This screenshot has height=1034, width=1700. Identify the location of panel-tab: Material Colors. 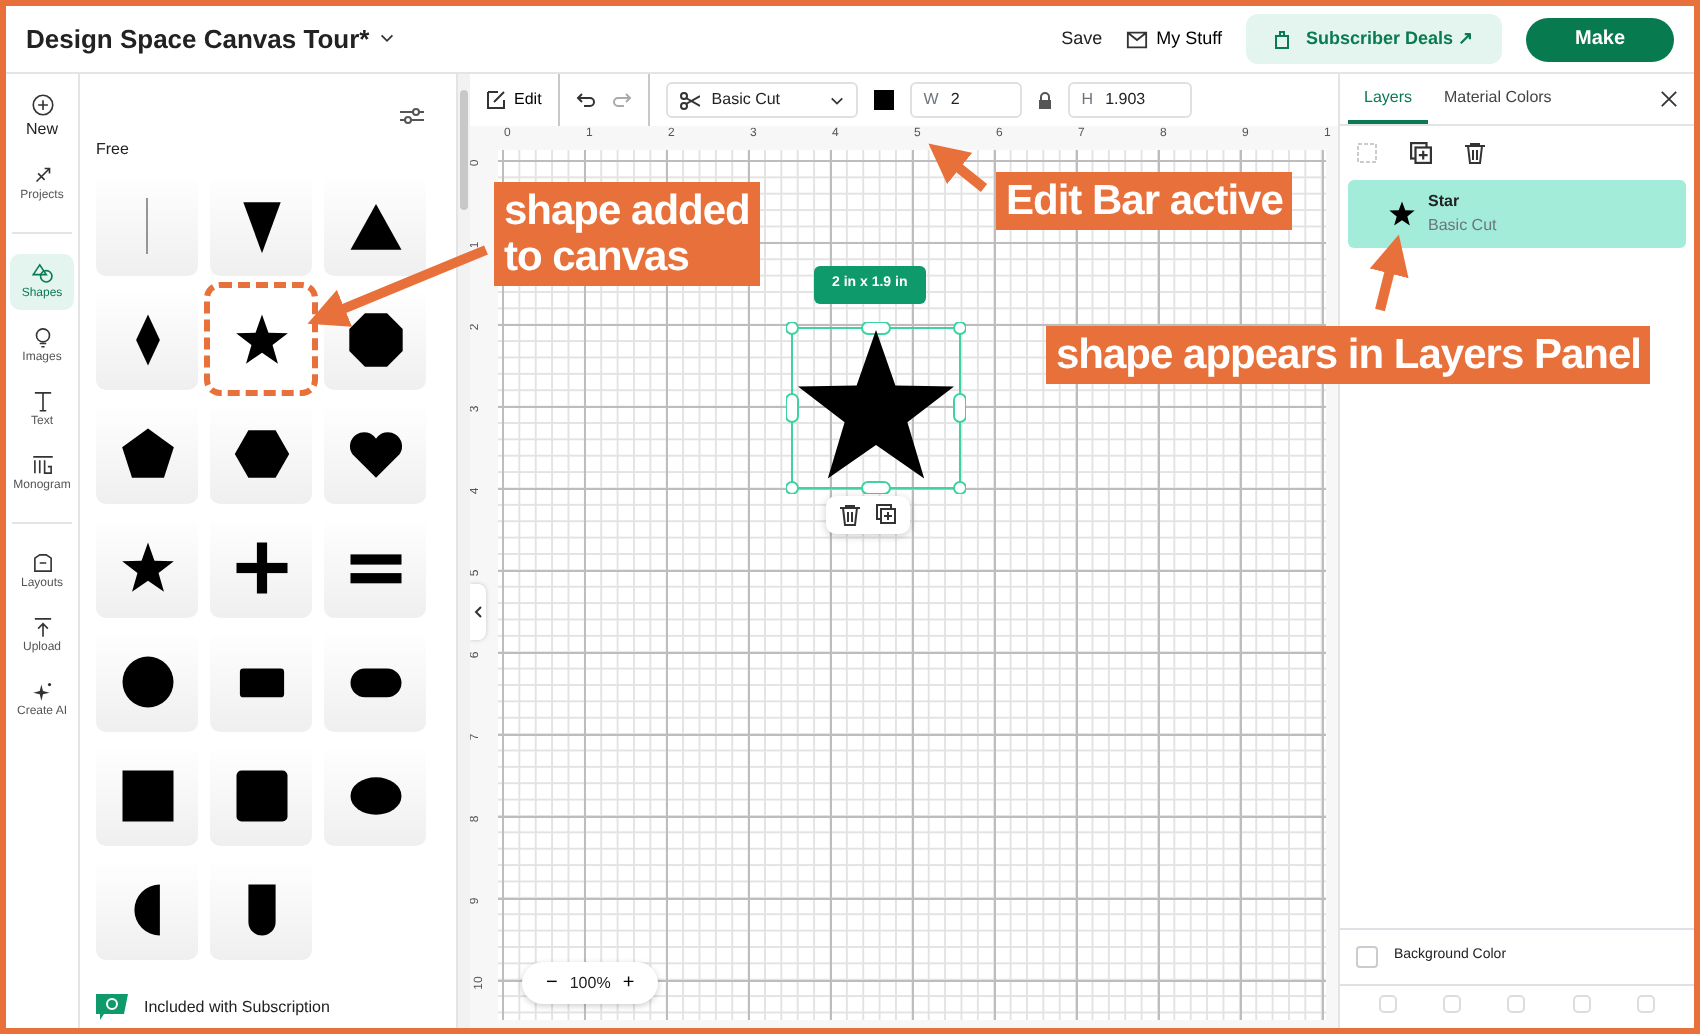
(1498, 99).